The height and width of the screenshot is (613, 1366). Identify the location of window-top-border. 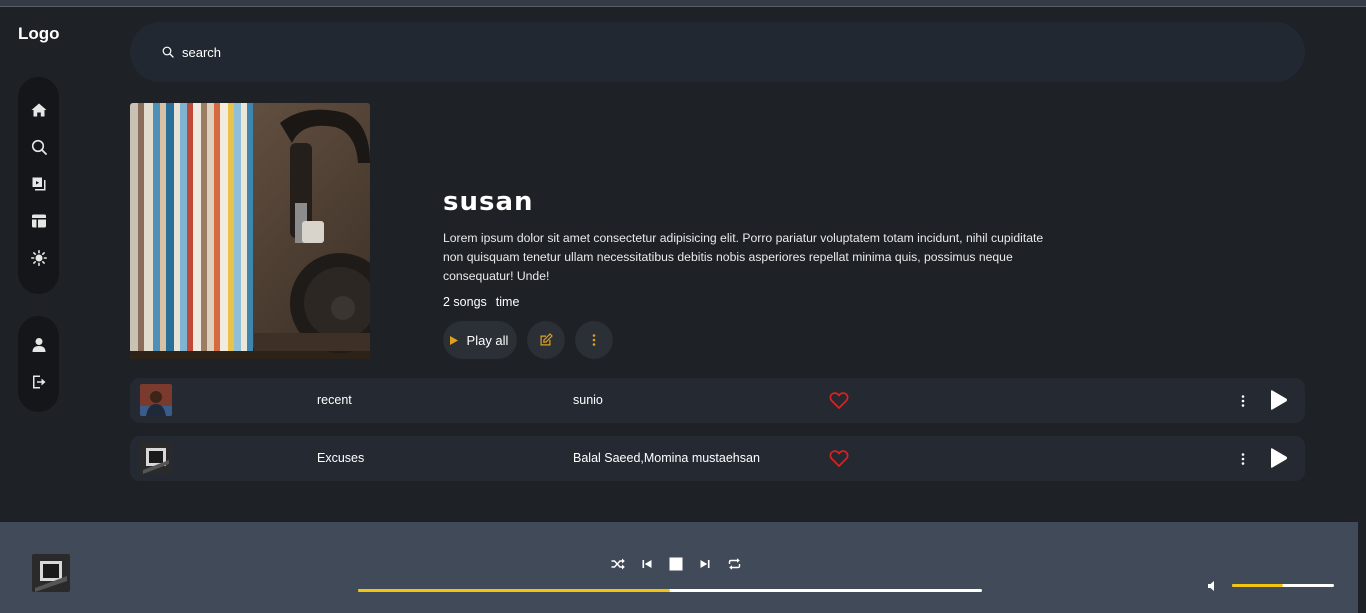
(683, 3).